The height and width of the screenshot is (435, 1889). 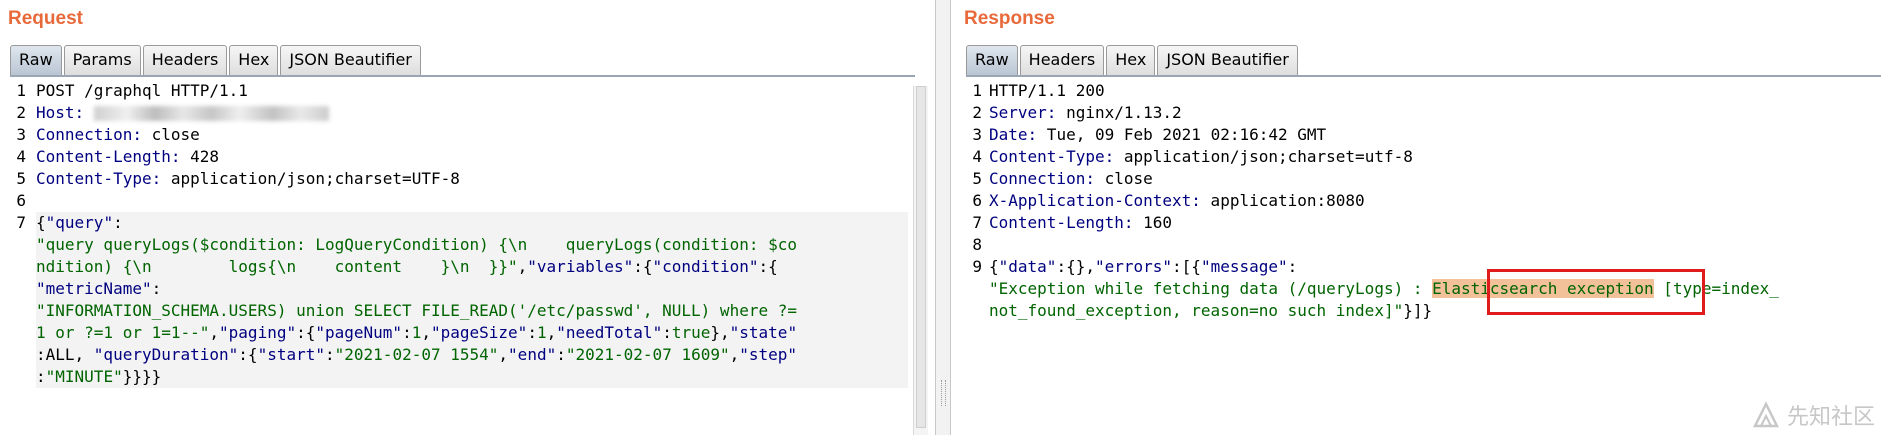 I want to click on response-tab-raw: Raw, so click(x=992, y=60).